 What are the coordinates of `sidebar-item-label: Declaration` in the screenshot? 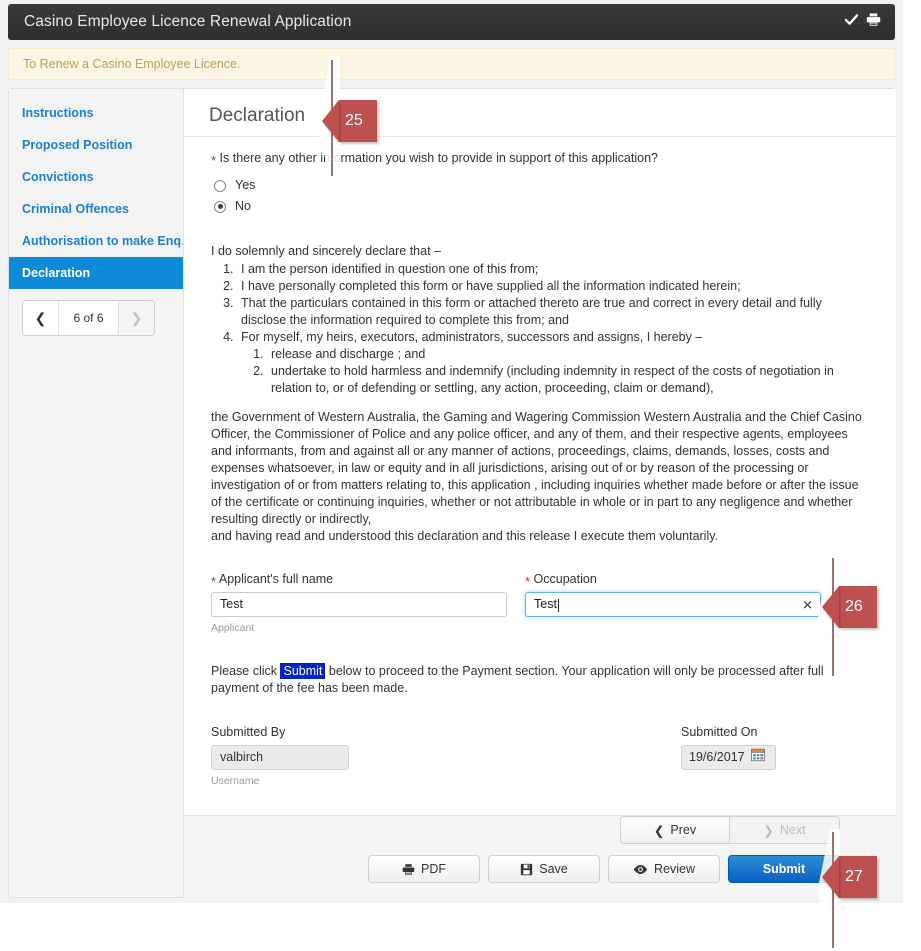 It's located at (56, 273).